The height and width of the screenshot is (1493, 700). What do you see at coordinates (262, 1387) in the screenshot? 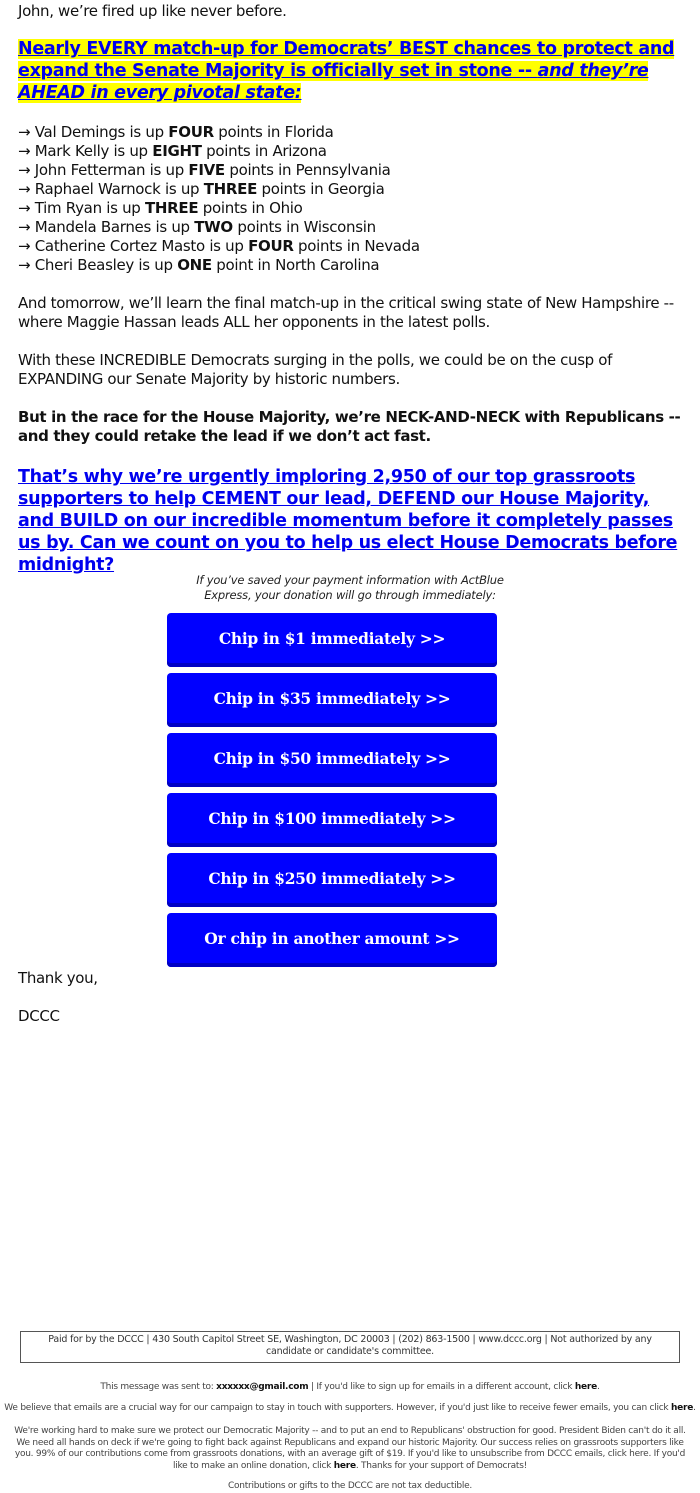
I see `recipient-email: xxxxxx@gmail.com` at bounding box center [262, 1387].